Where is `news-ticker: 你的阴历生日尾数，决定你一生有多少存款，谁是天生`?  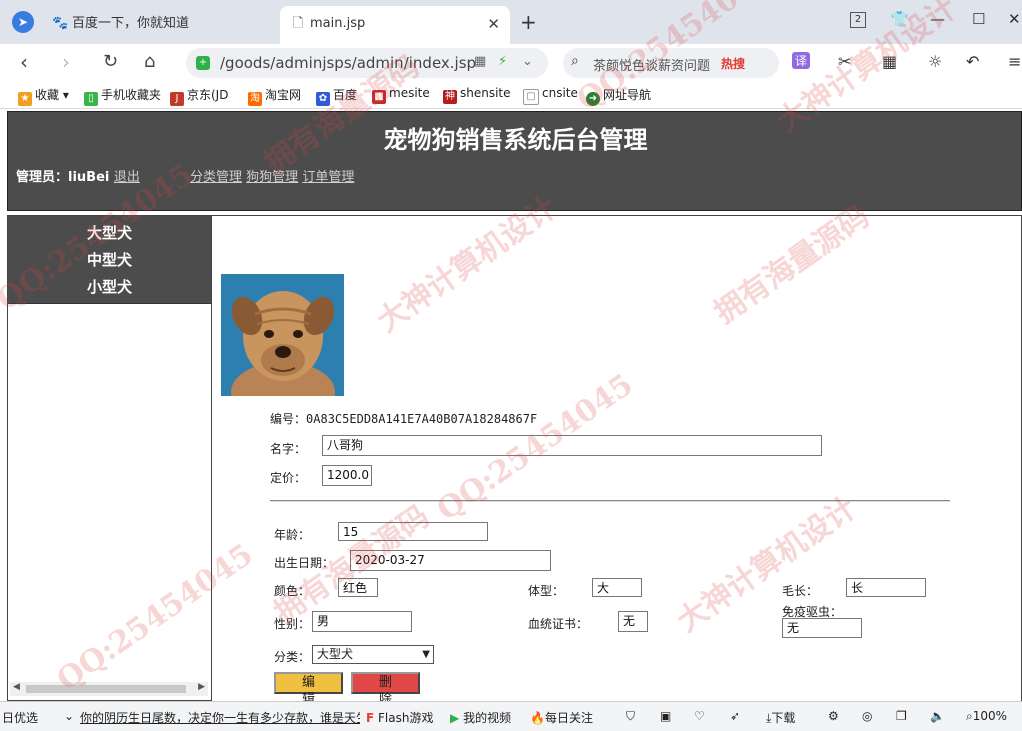
news-ticker: 你的阴历生日尾数，决定你一生有多少存款，谁是天生 is located at coordinates (220, 717).